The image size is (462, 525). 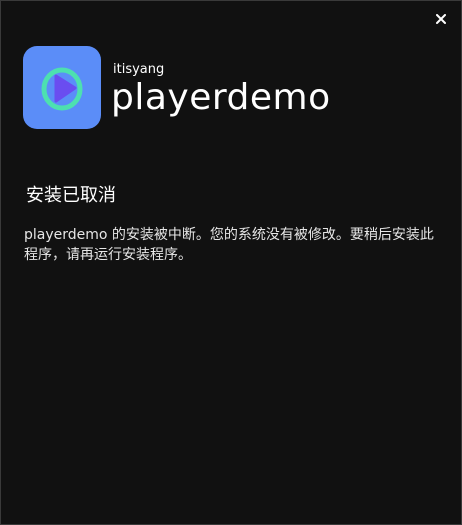 I want to click on play-logo-icon, so click(x=62, y=88).